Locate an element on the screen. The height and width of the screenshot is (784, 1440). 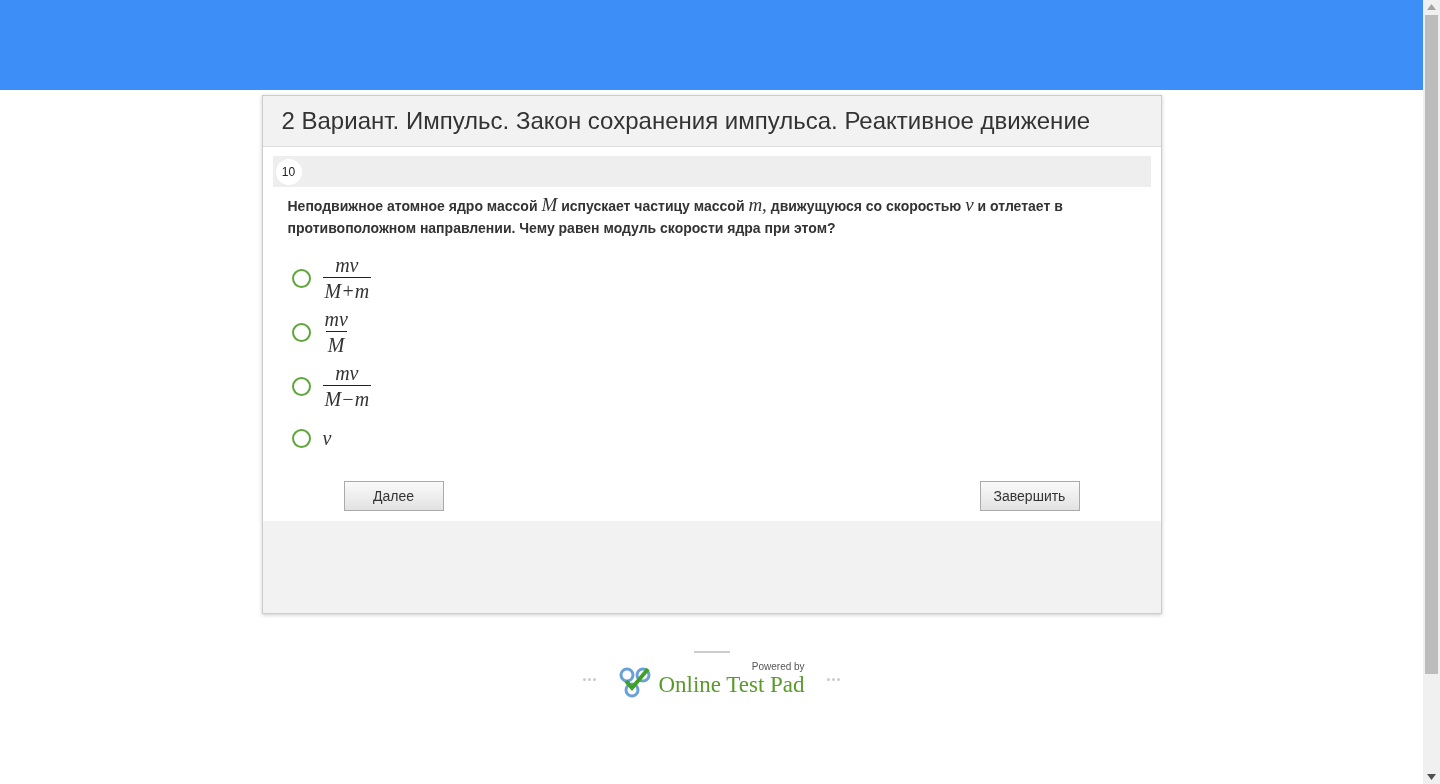
brand-name: Online Test Pad is located at coordinates (731, 685).